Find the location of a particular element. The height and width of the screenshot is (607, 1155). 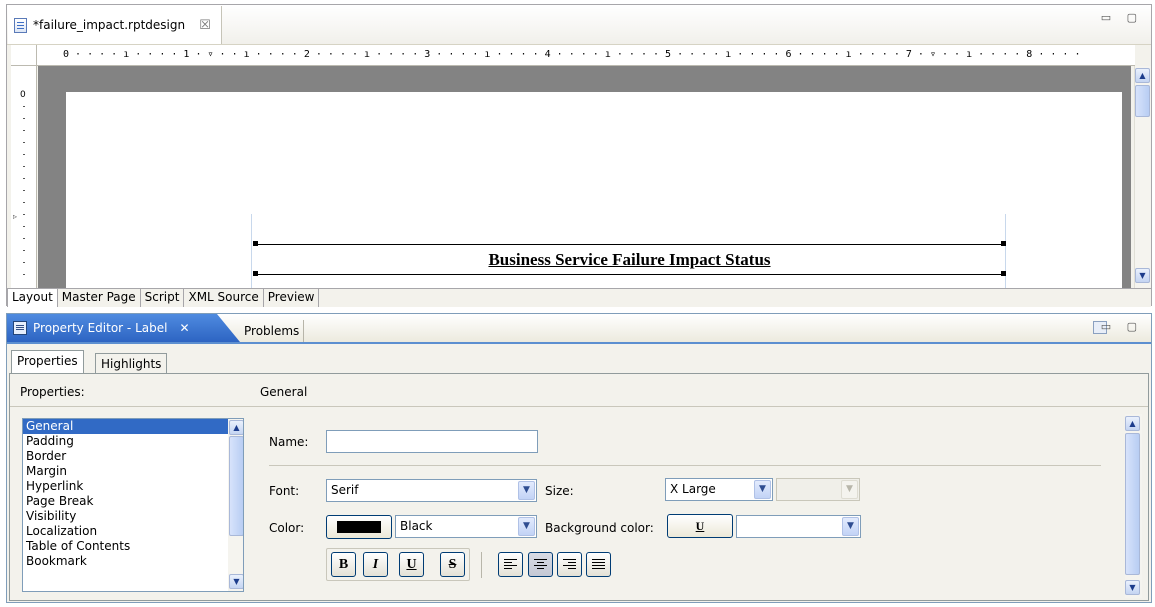

align-justify-icon is located at coordinates (598, 564).